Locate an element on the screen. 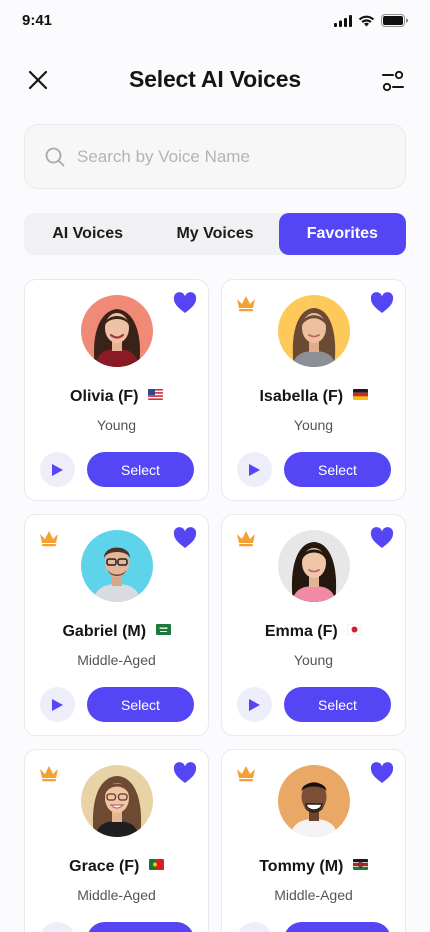  voice-card: Grace (F) Middle-Aged Select is located at coordinates (116, 840).